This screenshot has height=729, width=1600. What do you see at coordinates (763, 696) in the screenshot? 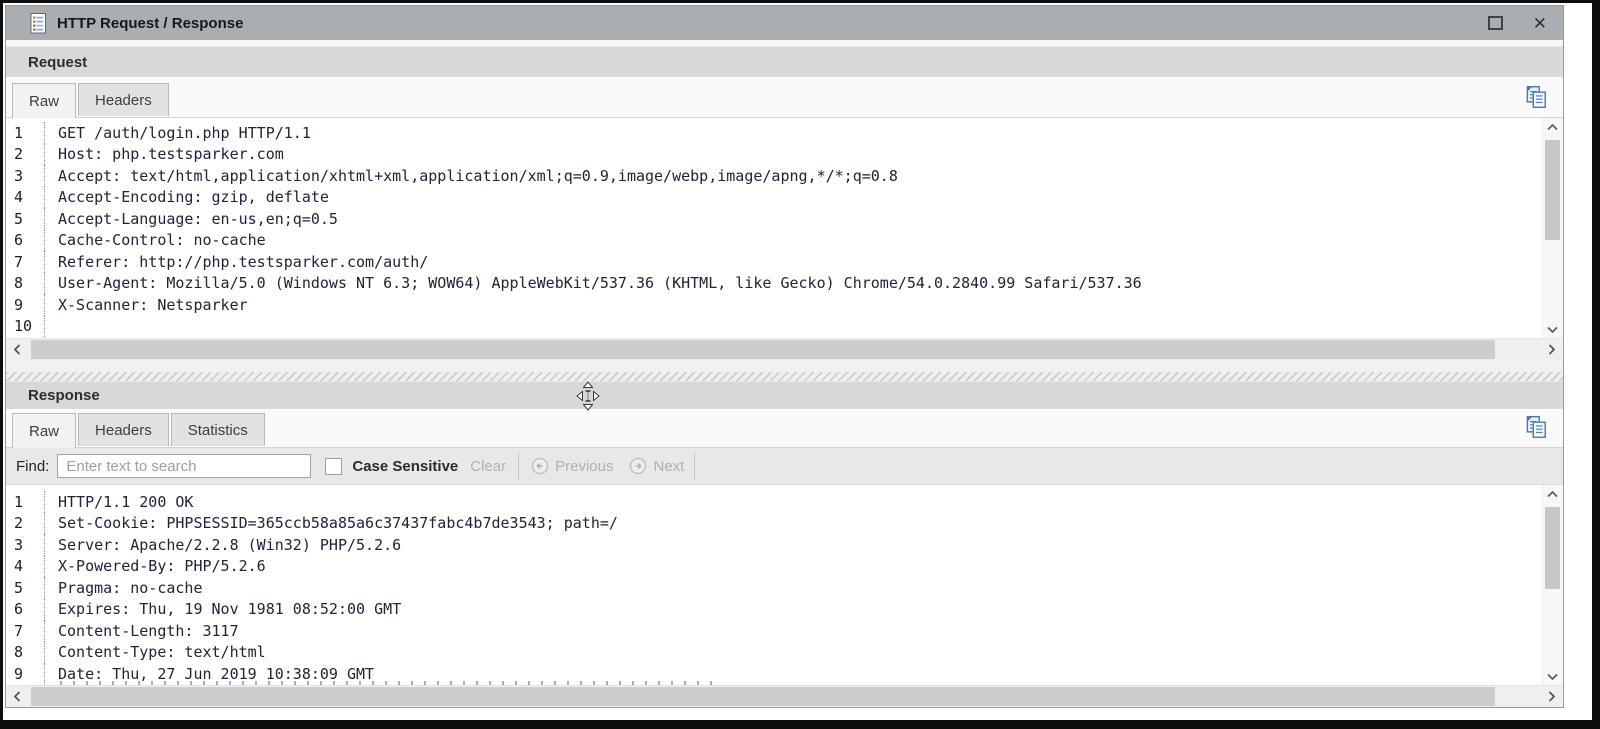
I see `response-hscroll-thumb` at bounding box center [763, 696].